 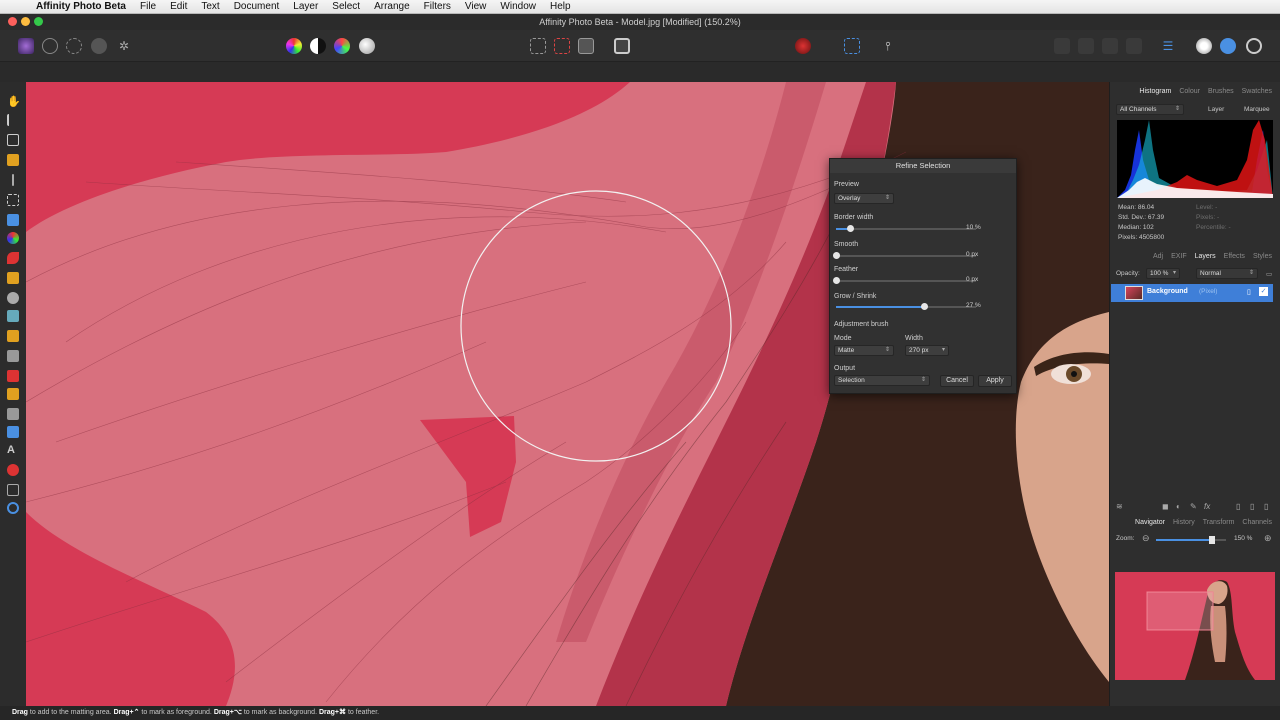 What do you see at coordinates (622, 46) in the screenshot?
I see `mask-mode-icon` at bounding box center [622, 46].